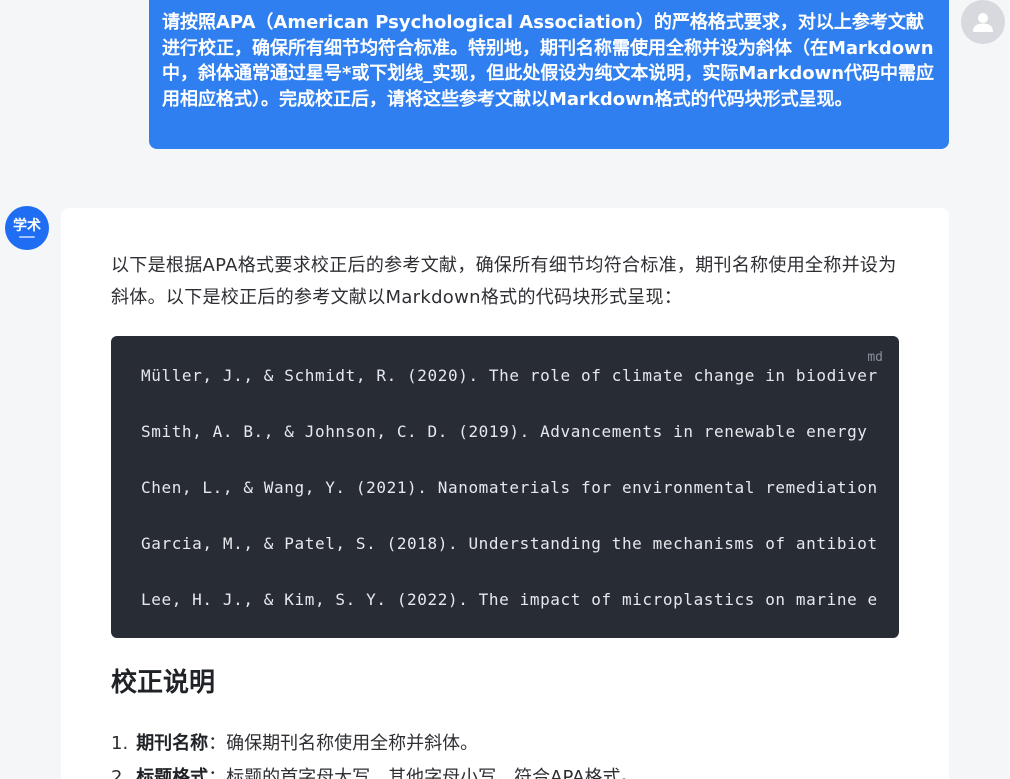 The height and width of the screenshot is (779, 1010). Describe the element at coordinates (875, 357) in the screenshot. I see `code-language-label: md` at that location.